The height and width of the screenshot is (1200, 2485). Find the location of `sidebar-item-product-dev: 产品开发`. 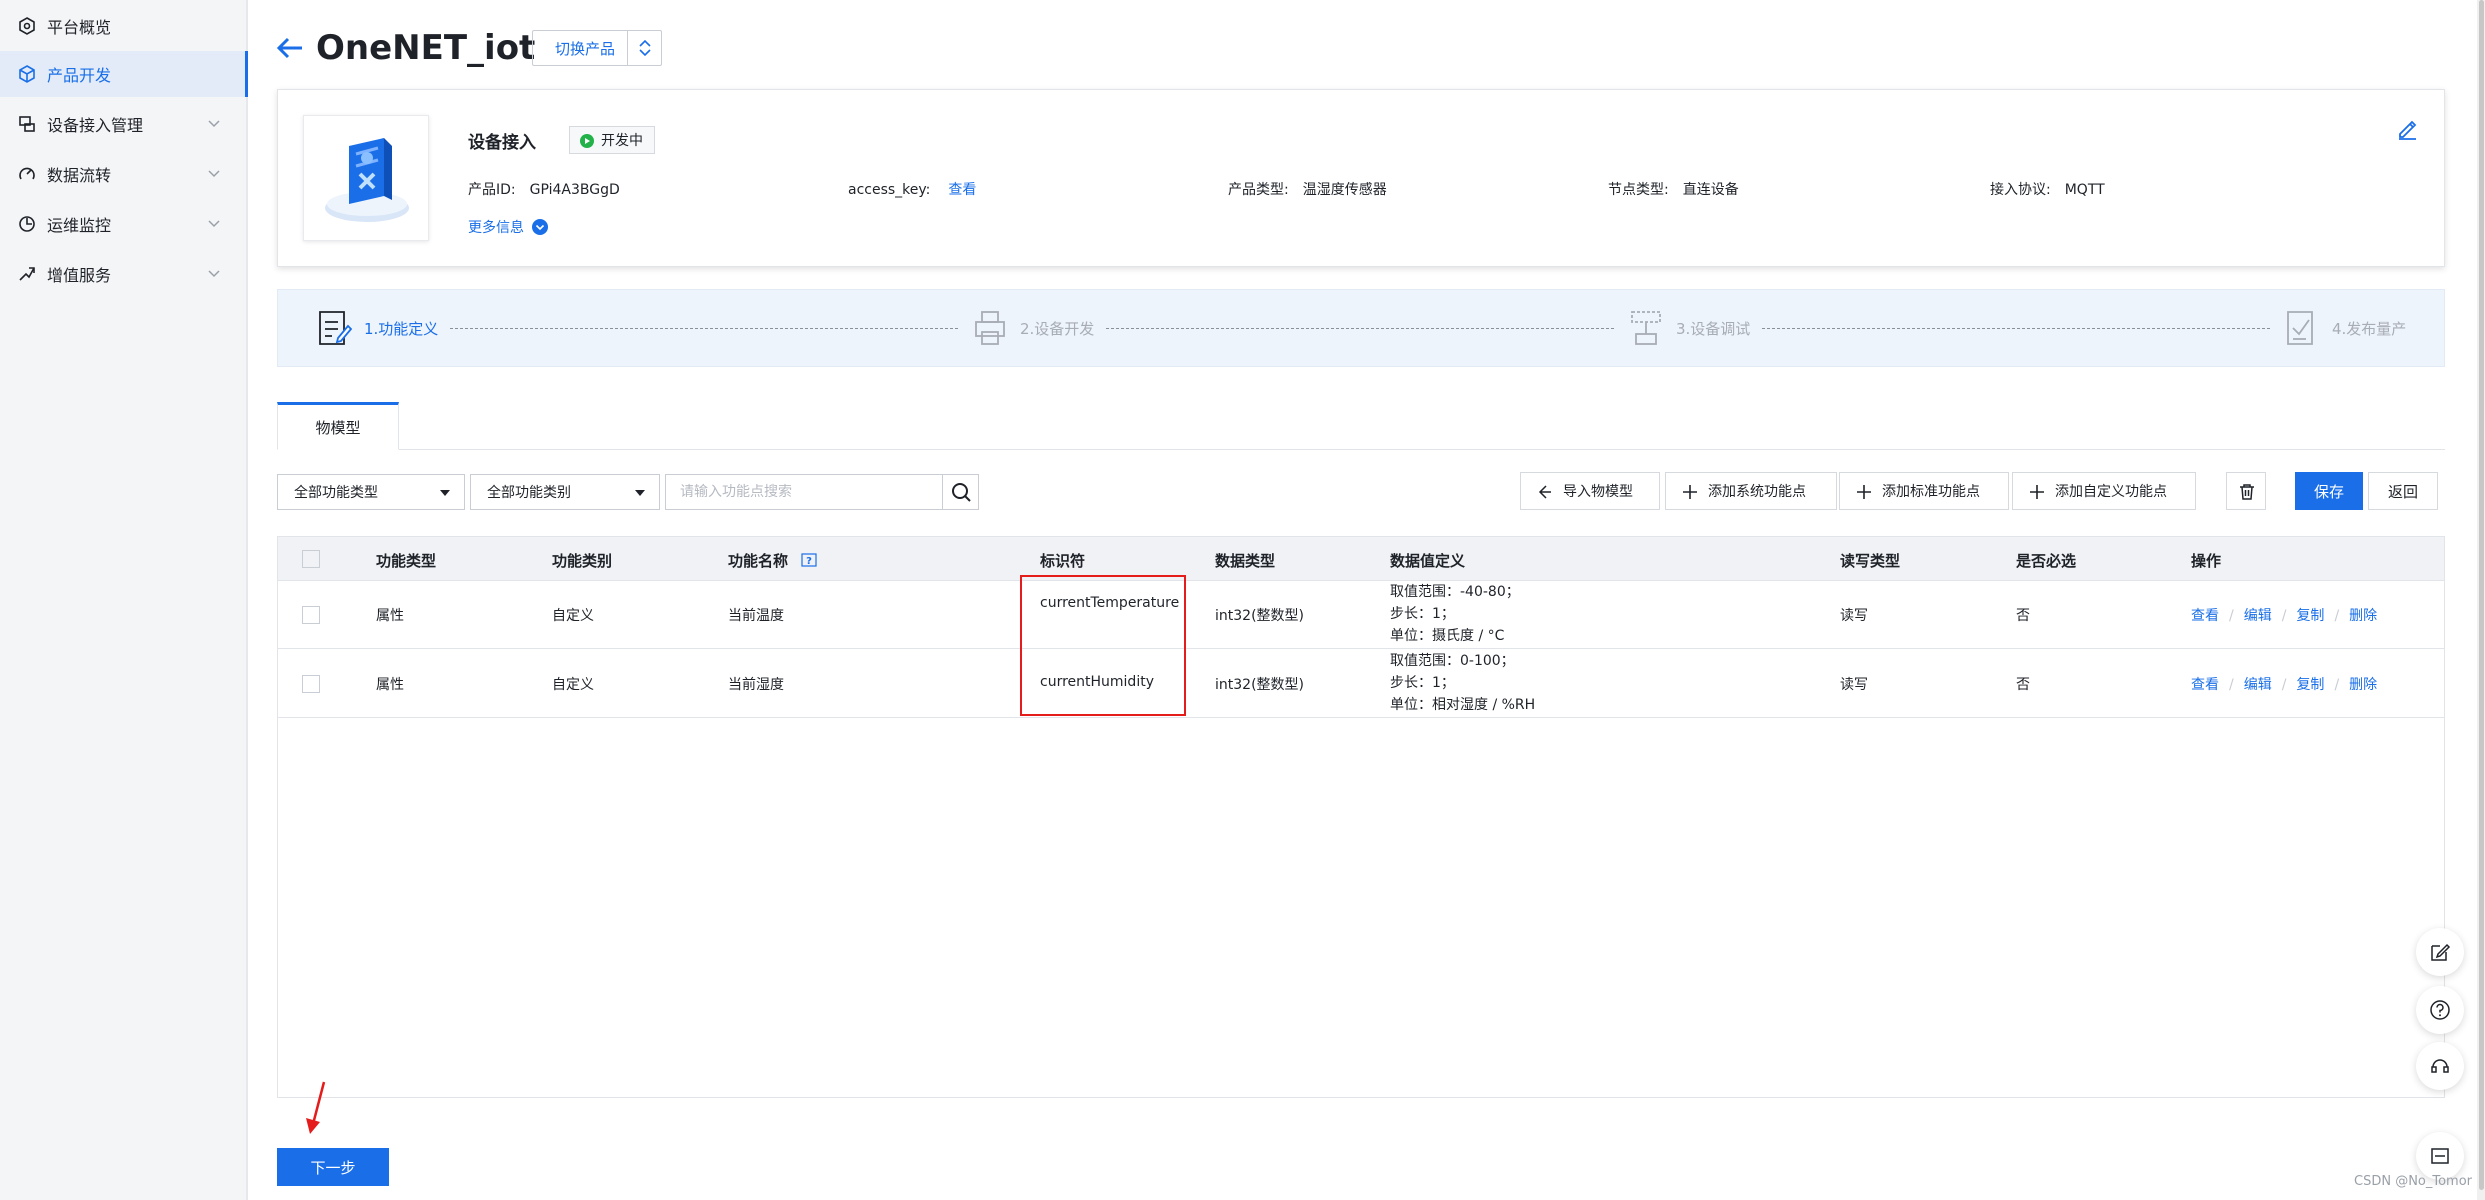

sidebar-item-product-dev: 产品开发 is located at coordinates (124, 74).